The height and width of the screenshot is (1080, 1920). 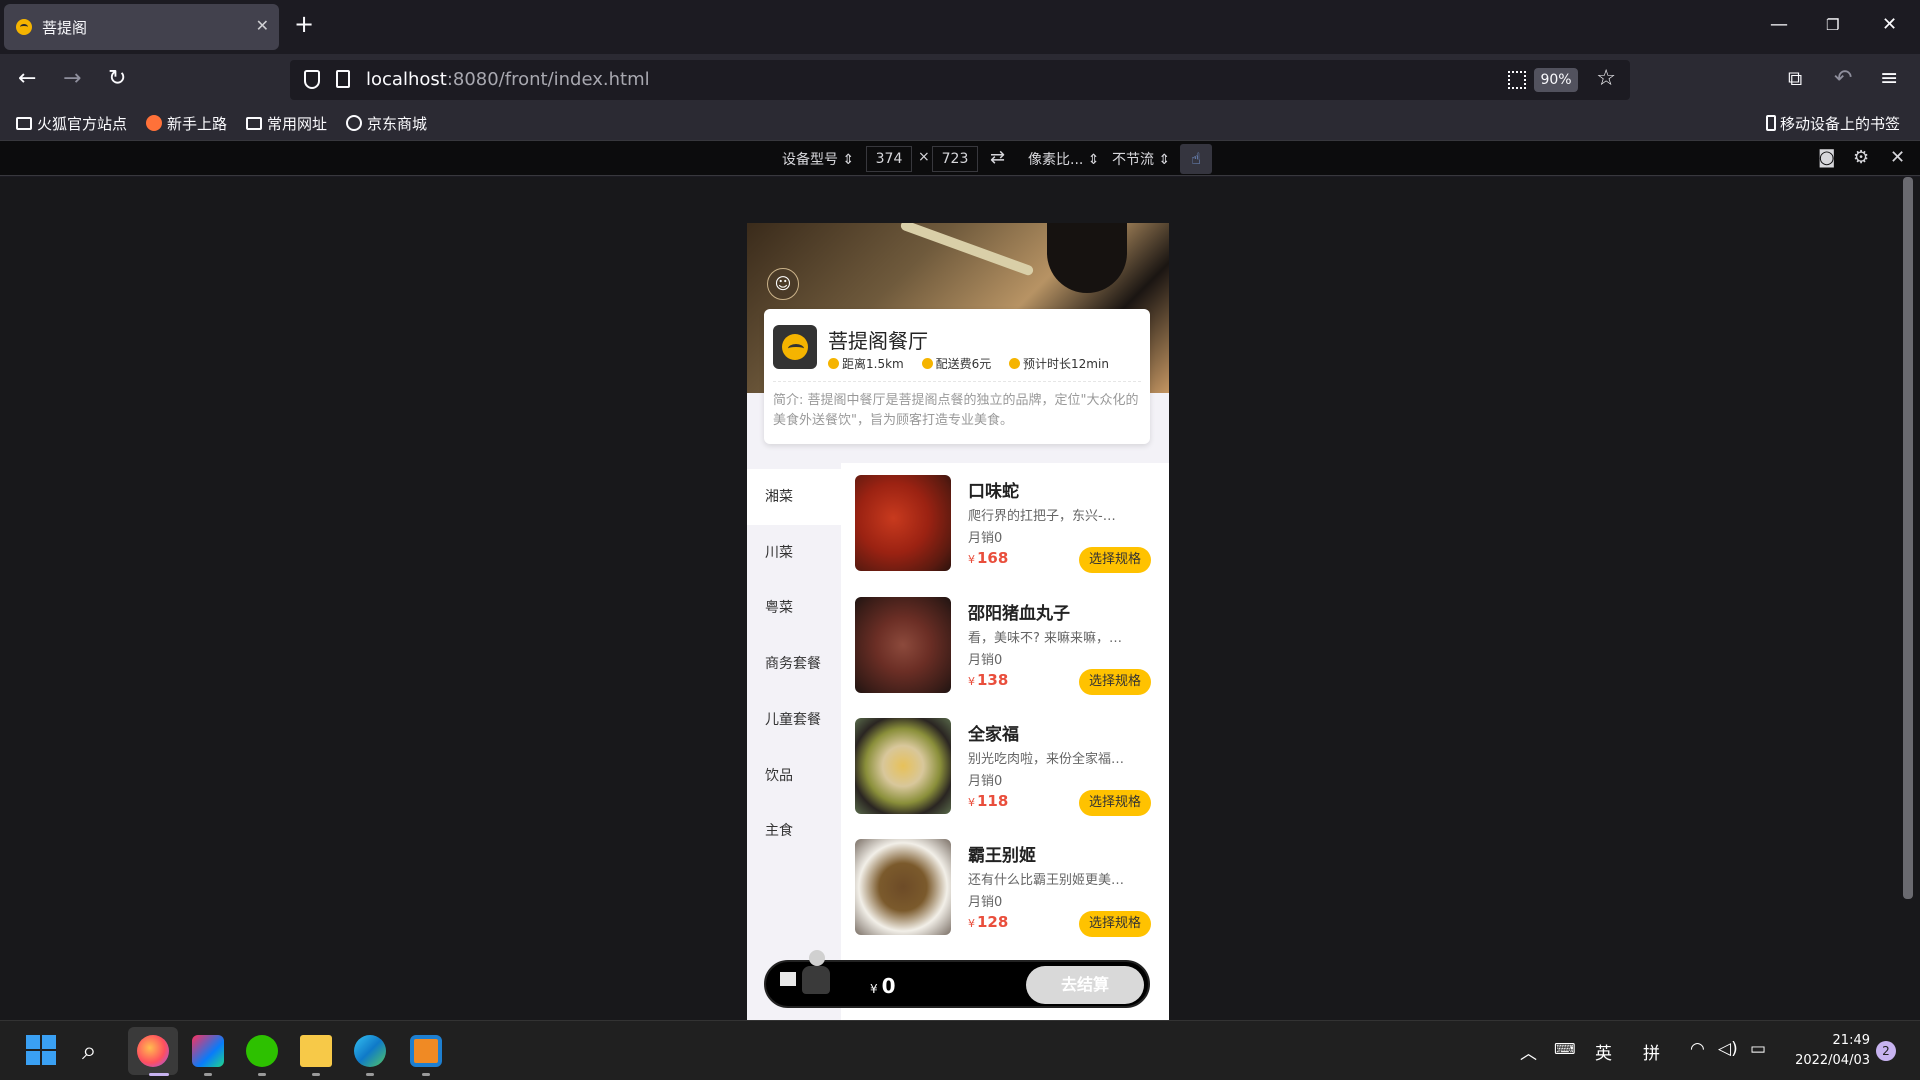 What do you see at coordinates (316, 1051) in the screenshot?
I see `file-explorer-icon` at bounding box center [316, 1051].